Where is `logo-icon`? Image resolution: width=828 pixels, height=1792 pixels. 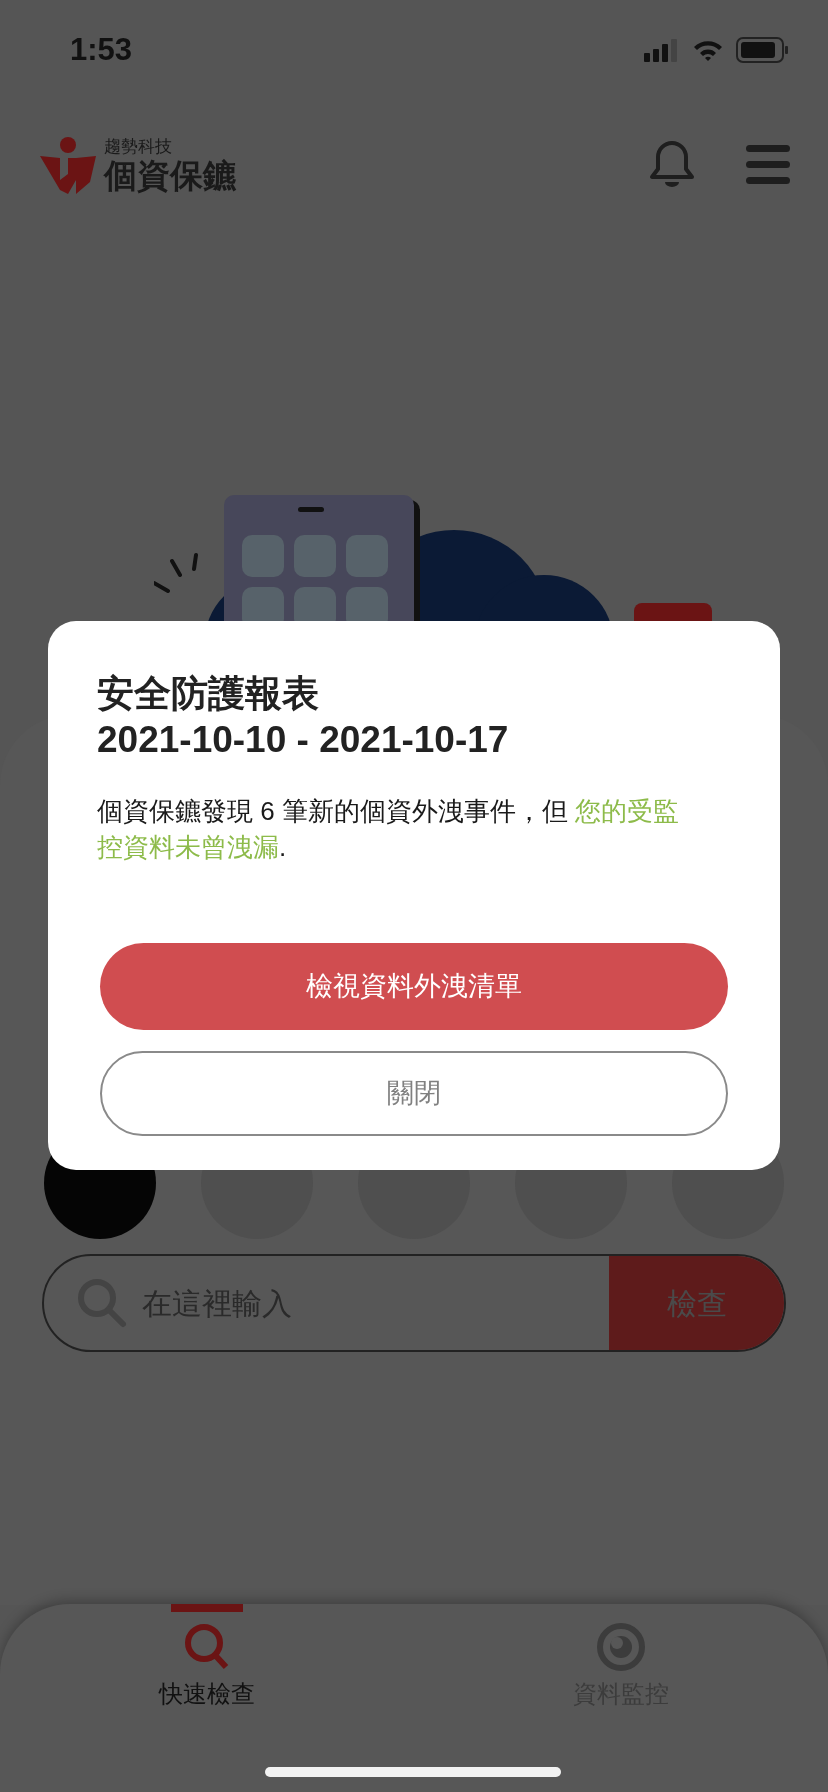
logo-icon is located at coordinates (68, 165).